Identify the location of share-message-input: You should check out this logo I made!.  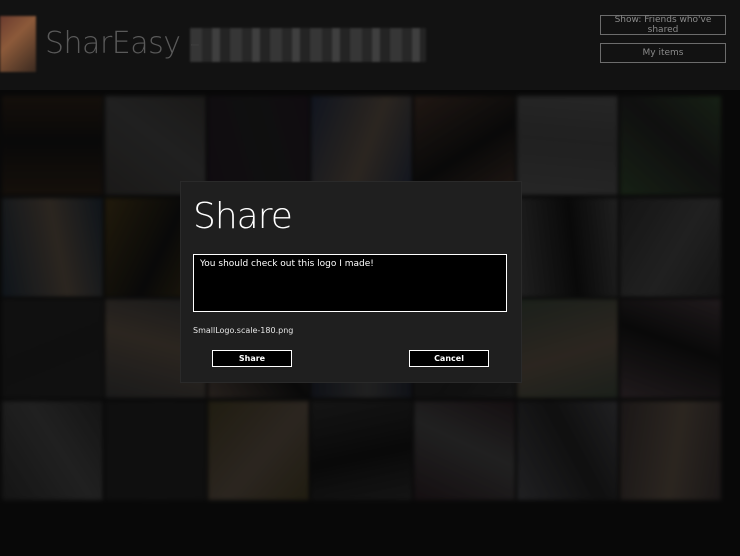
(350, 283).